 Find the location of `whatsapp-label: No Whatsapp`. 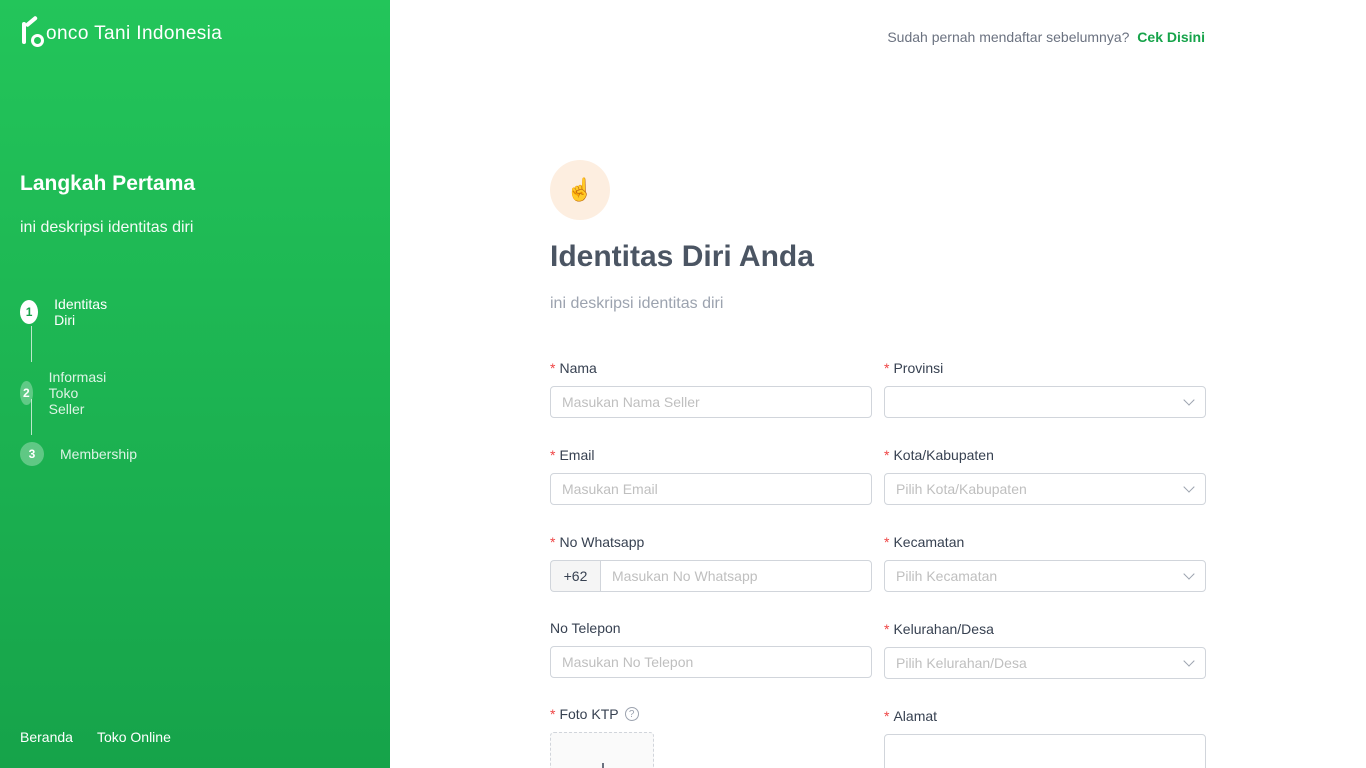

whatsapp-label: No Whatsapp is located at coordinates (602, 542).